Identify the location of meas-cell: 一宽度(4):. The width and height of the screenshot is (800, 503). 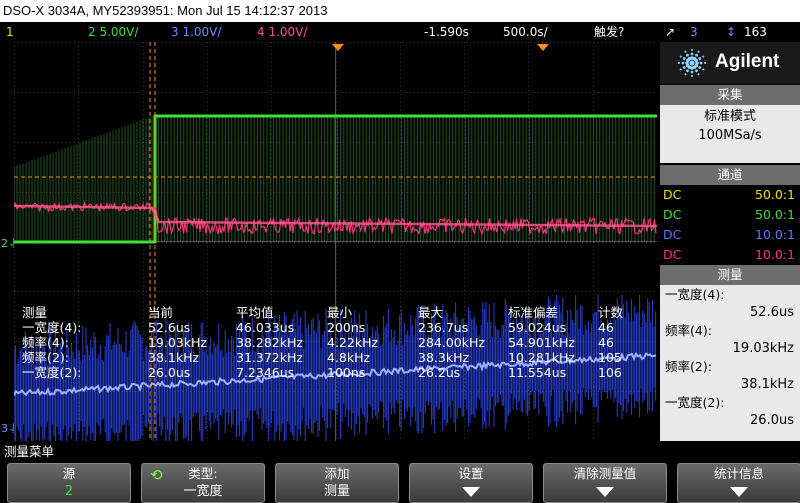
(52, 327).